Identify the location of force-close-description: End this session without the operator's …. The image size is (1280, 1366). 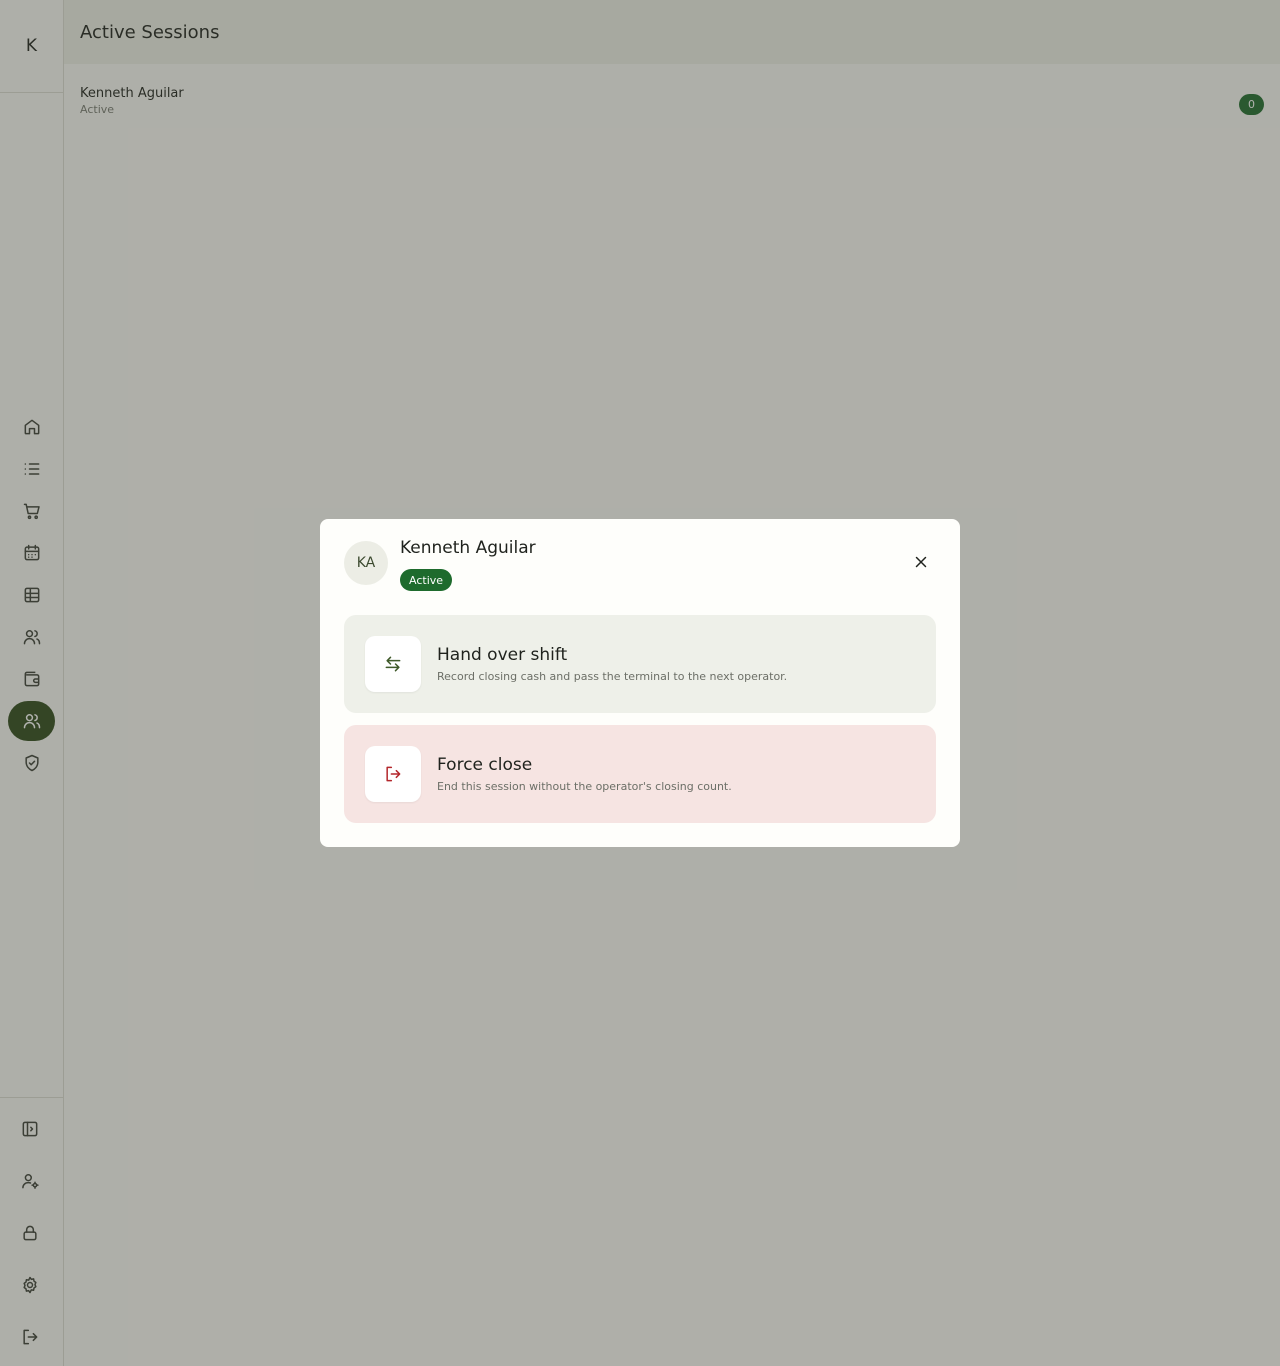
(584, 786).